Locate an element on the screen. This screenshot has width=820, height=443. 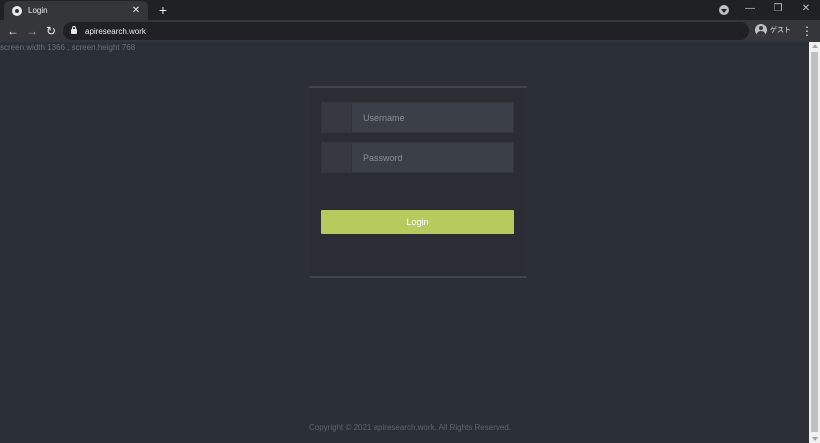
scroll-up-icon is located at coordinates (815, 46).